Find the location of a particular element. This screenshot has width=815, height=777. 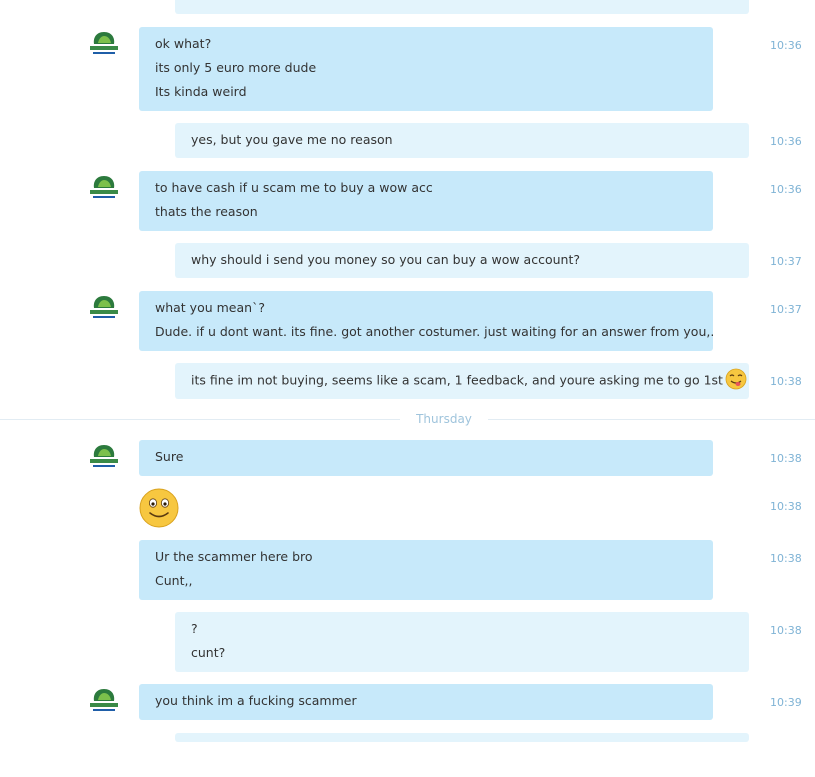

day-divider: Thursday is located at coordinates (444, 419).